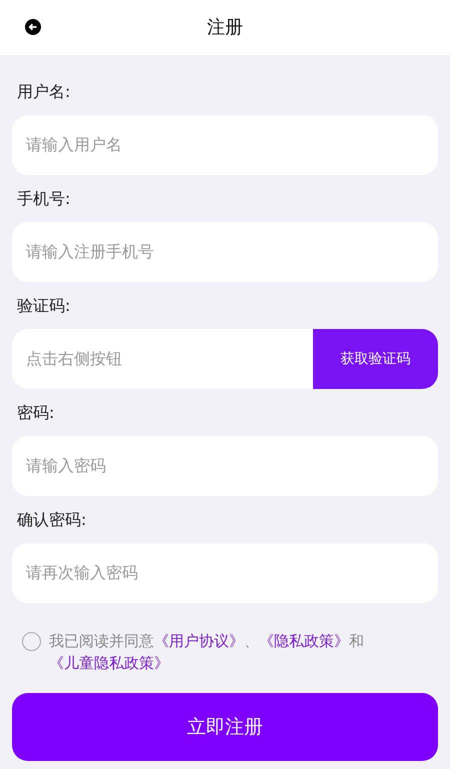  What do you see at coordinates (199, 641) in the screenshot?
I see `agreement-link: 《用户协议》` at bounding box center [199, 641].